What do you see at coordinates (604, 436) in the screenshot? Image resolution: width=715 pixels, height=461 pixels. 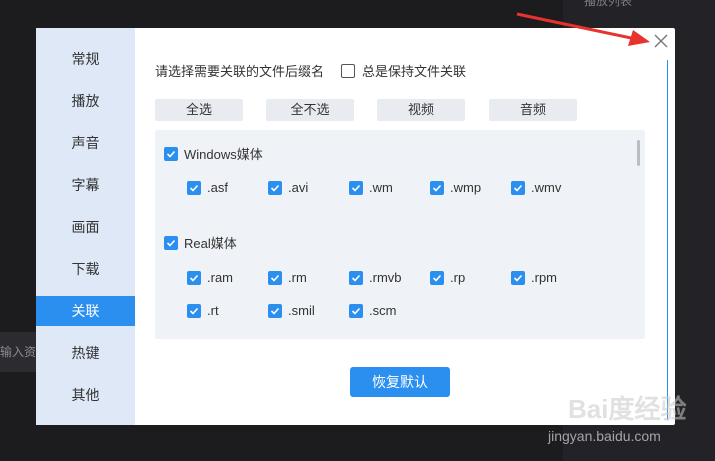 I see `watermark-url: jingyan.baidu.com` at bounding box center [604, 436].